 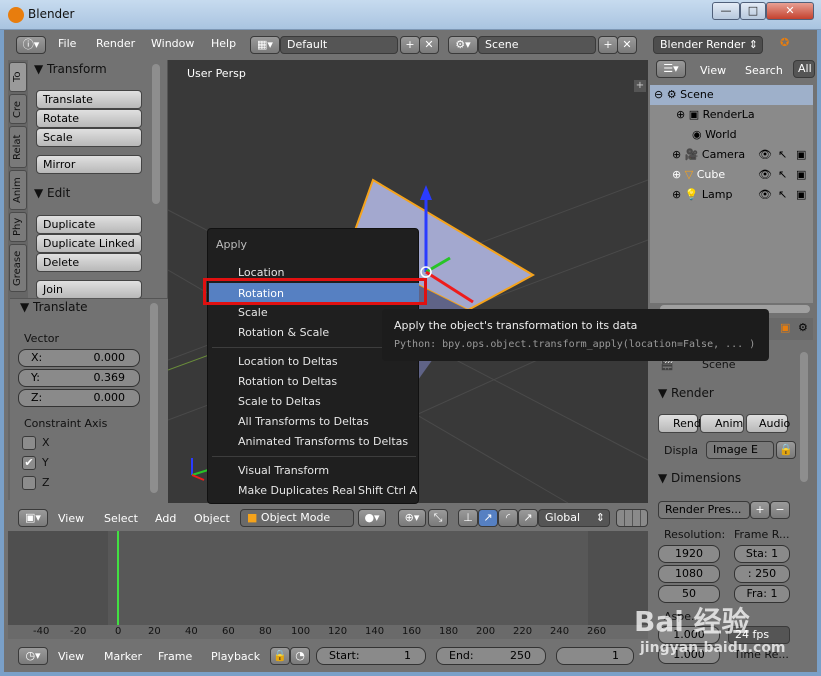 I want to click on layout-icon: ▦▾, so click(x=265, y=45).